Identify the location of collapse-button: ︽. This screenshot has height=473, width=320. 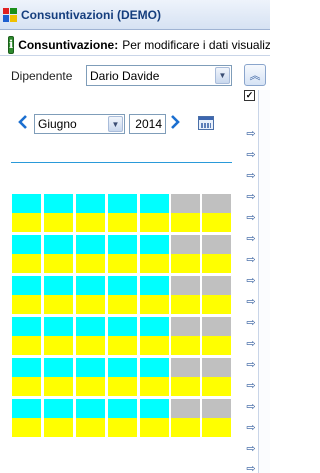
(255, 75).